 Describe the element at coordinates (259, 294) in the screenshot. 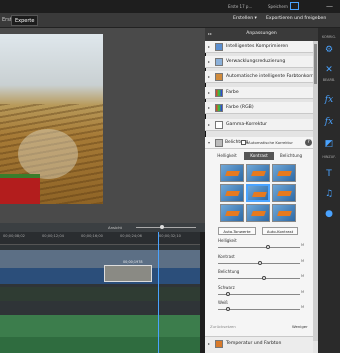

I see `schwarz-slider` at that location.